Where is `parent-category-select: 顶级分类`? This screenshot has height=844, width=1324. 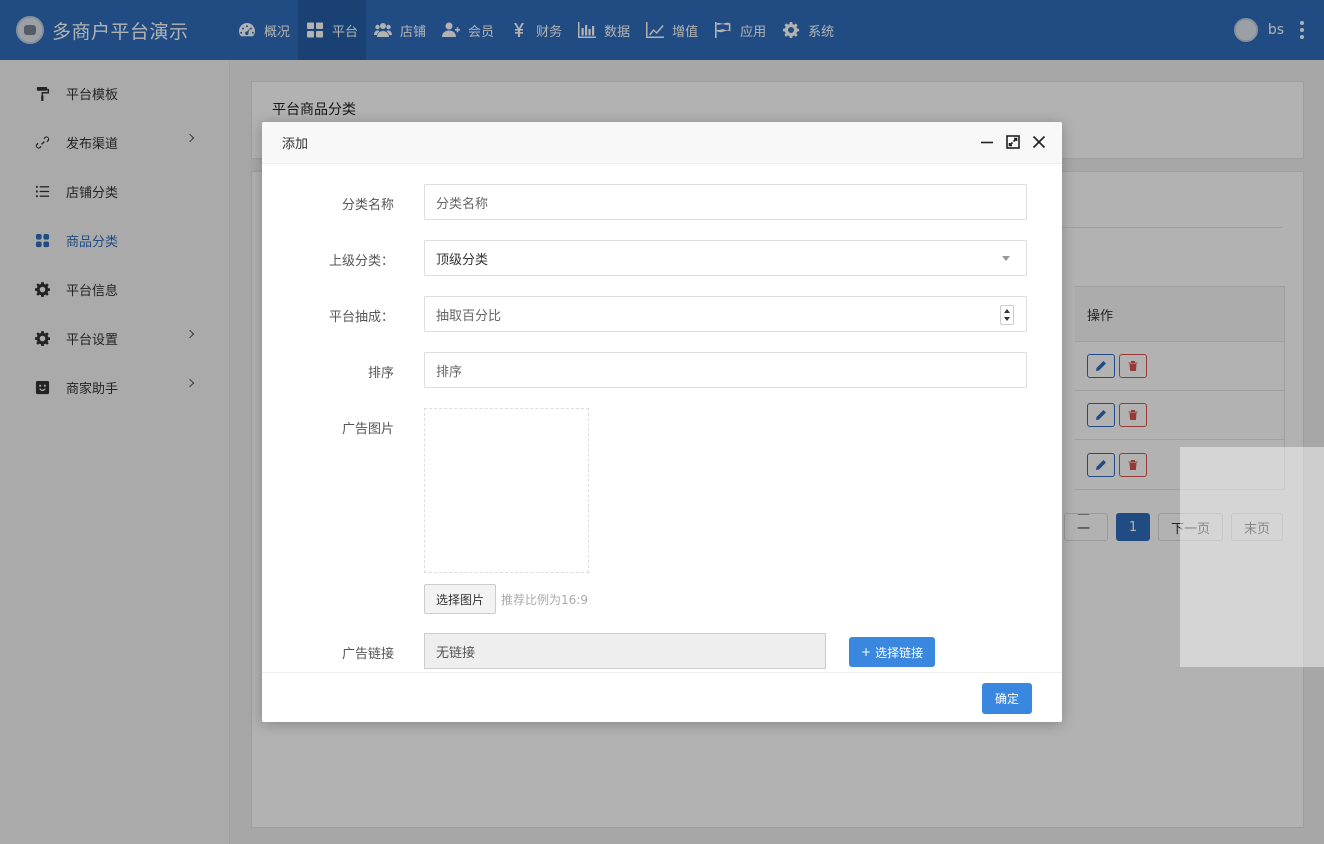
parent-category-select: 顶级分类 is located at coordinates (725, 258).